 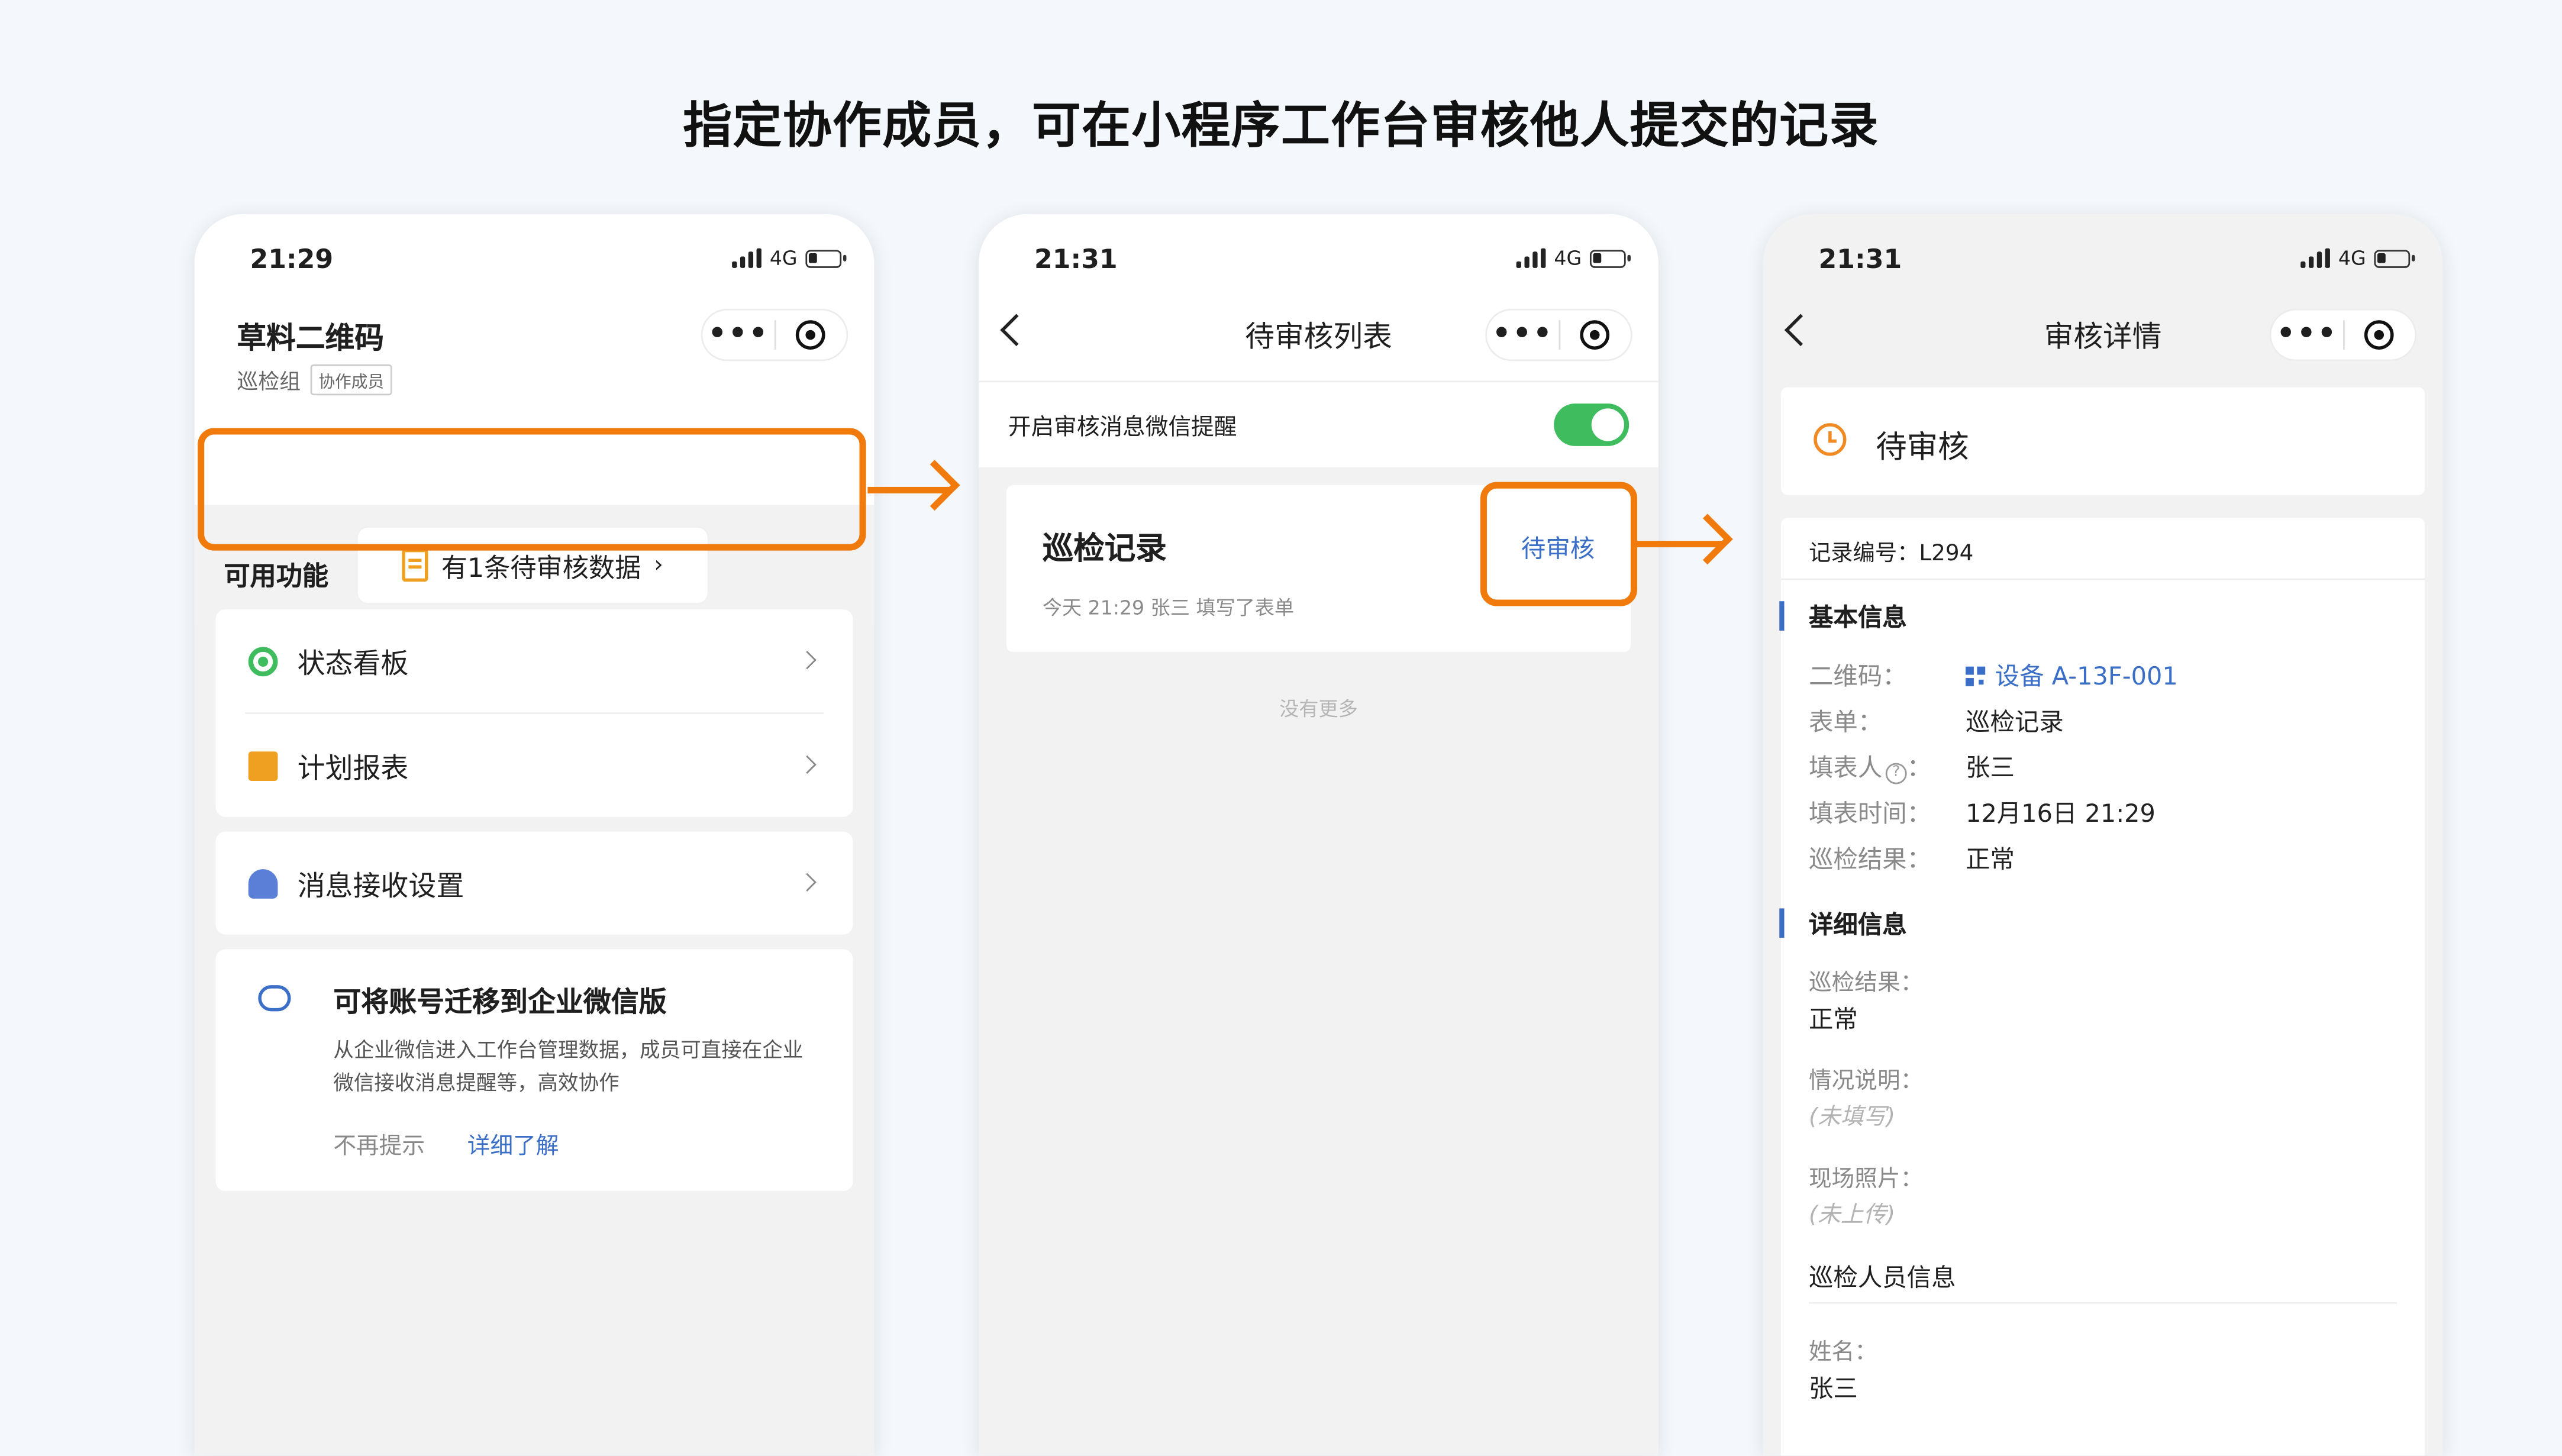 I want to click on status-bar: 21:29 4G, so click(x=534, y=251).